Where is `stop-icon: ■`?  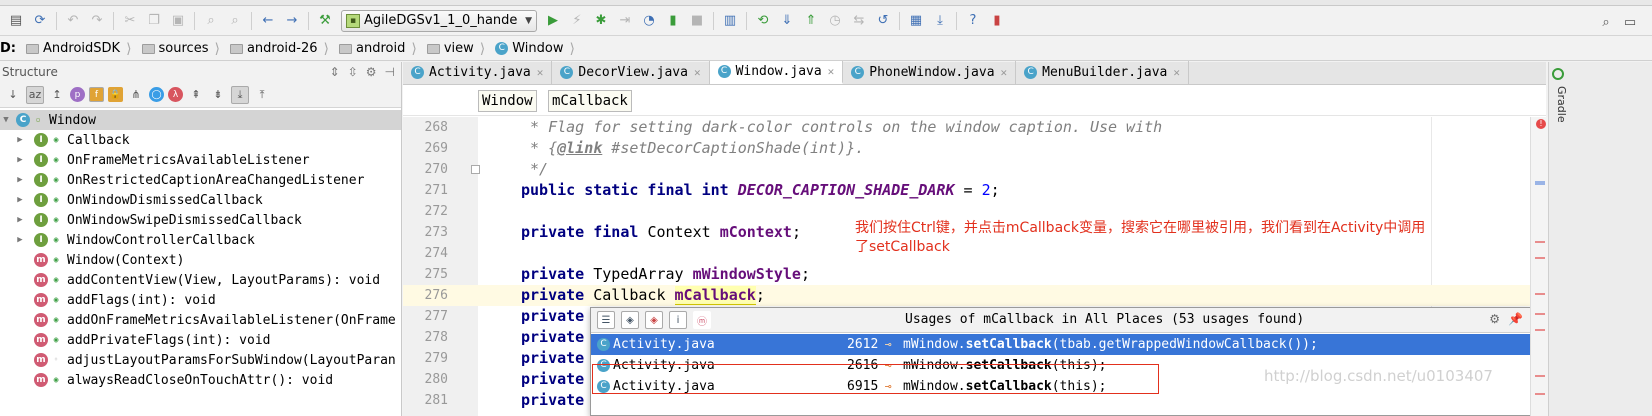
stop-icon: ■ is located at coordinates (697, 21).